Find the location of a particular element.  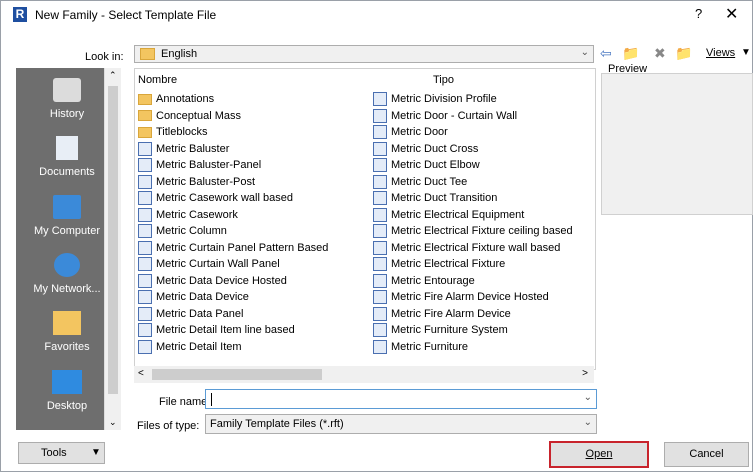

files-of-type-combo: Family Template Files (*.rft) ⌄ is located at coordinates (401, 424).